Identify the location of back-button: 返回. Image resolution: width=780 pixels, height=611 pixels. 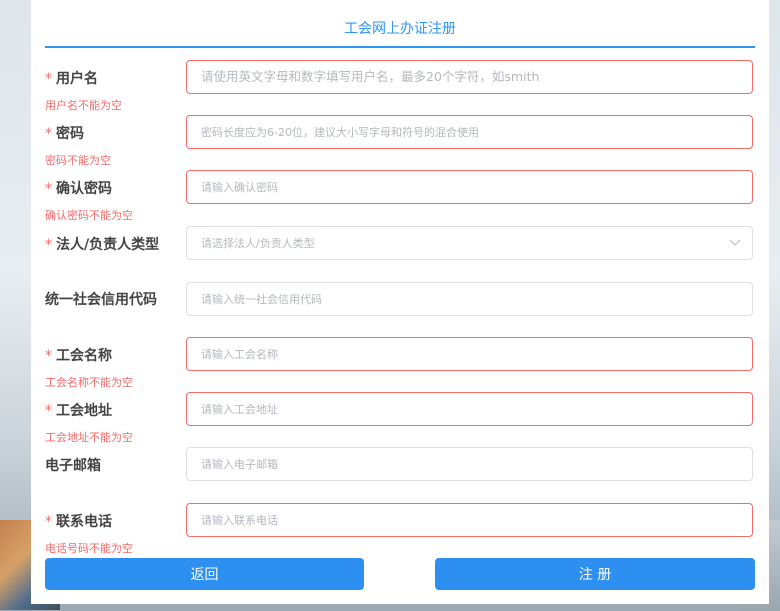
(204, 574).